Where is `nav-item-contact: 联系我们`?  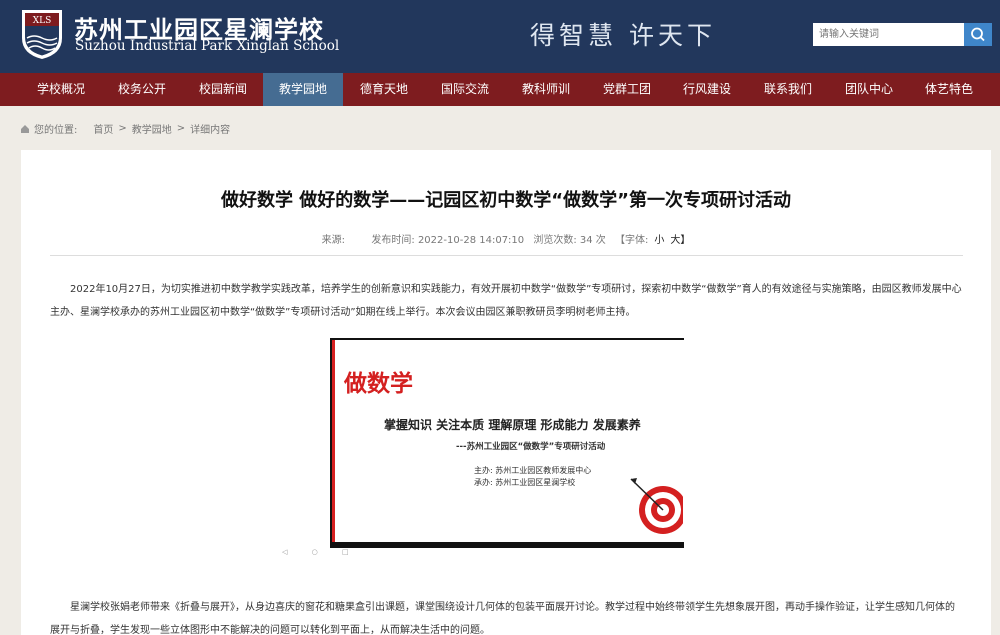 nav-item-contact: 联系我们 is located at coordinates (788, 89).